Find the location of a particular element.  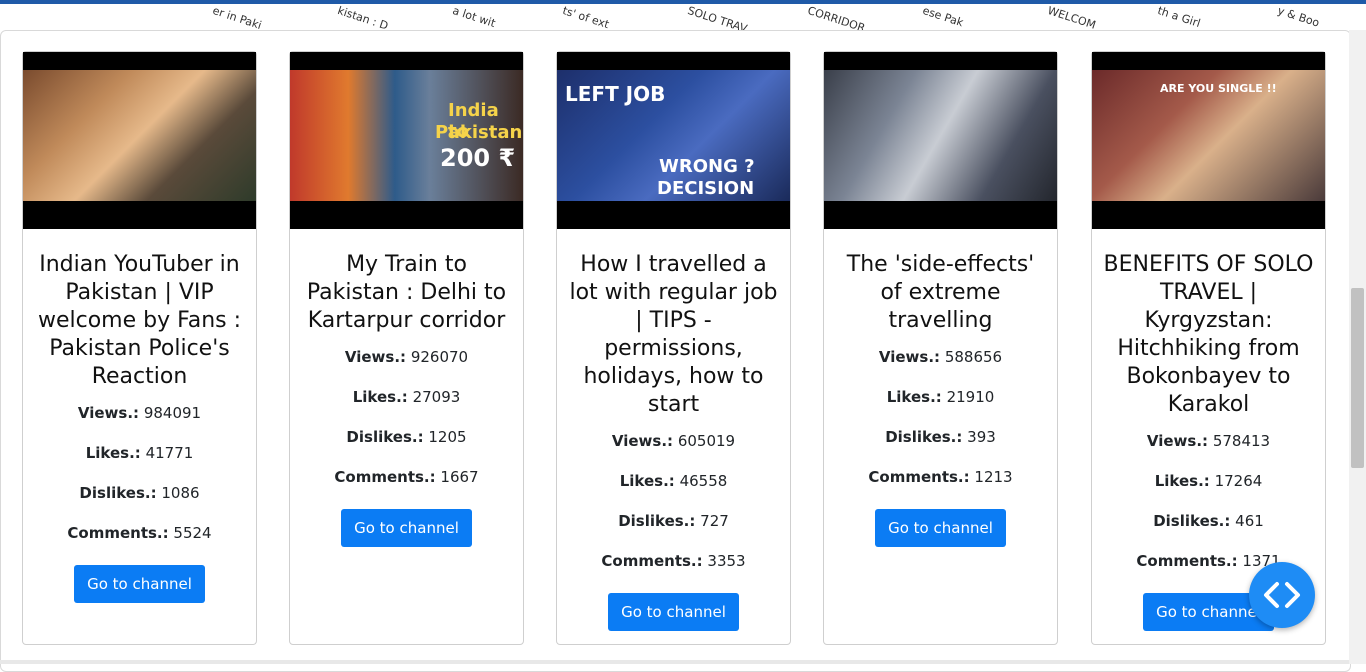

comments-stat: Comments.: 5524 is located at coordinates (139, 533).